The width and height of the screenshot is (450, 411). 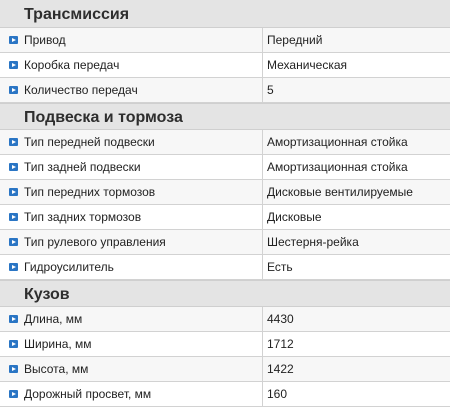 What do you see at coordinates (225, 90) in the screenshot?
I see `spec-row: Количество передач 5` at bounding box center [225, 90].